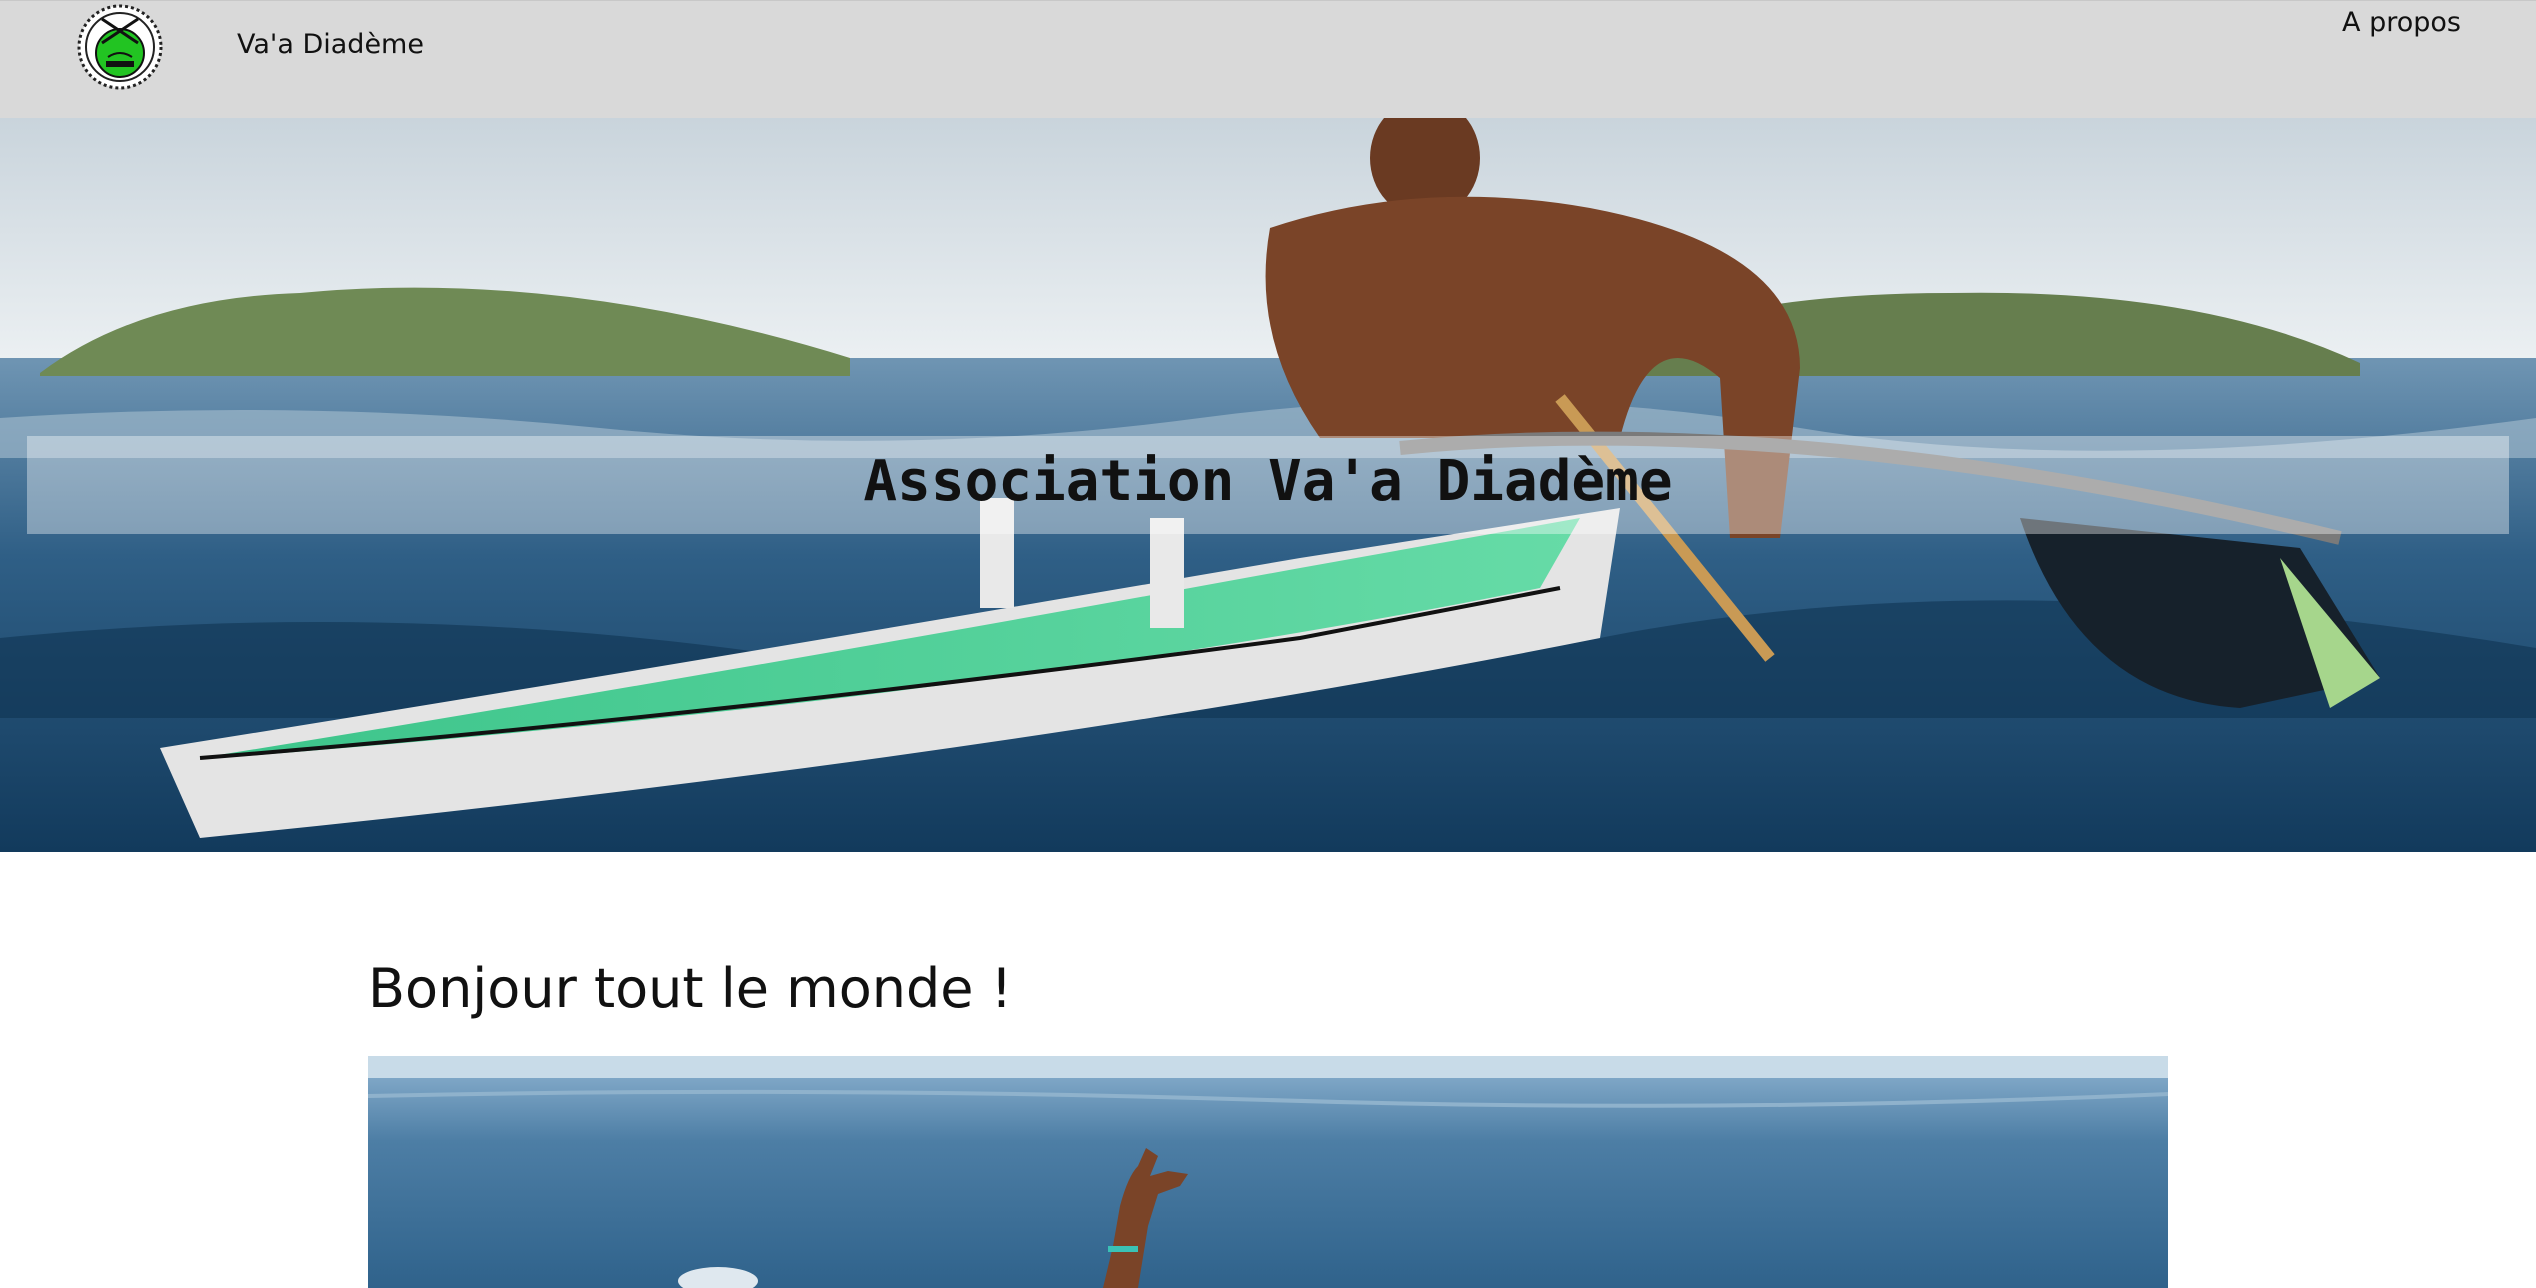 Image resolution: width=2536 pixels, height=1288 pixels. I want to click on post-title: Bonjour tout le monde !, so click(690, 989).